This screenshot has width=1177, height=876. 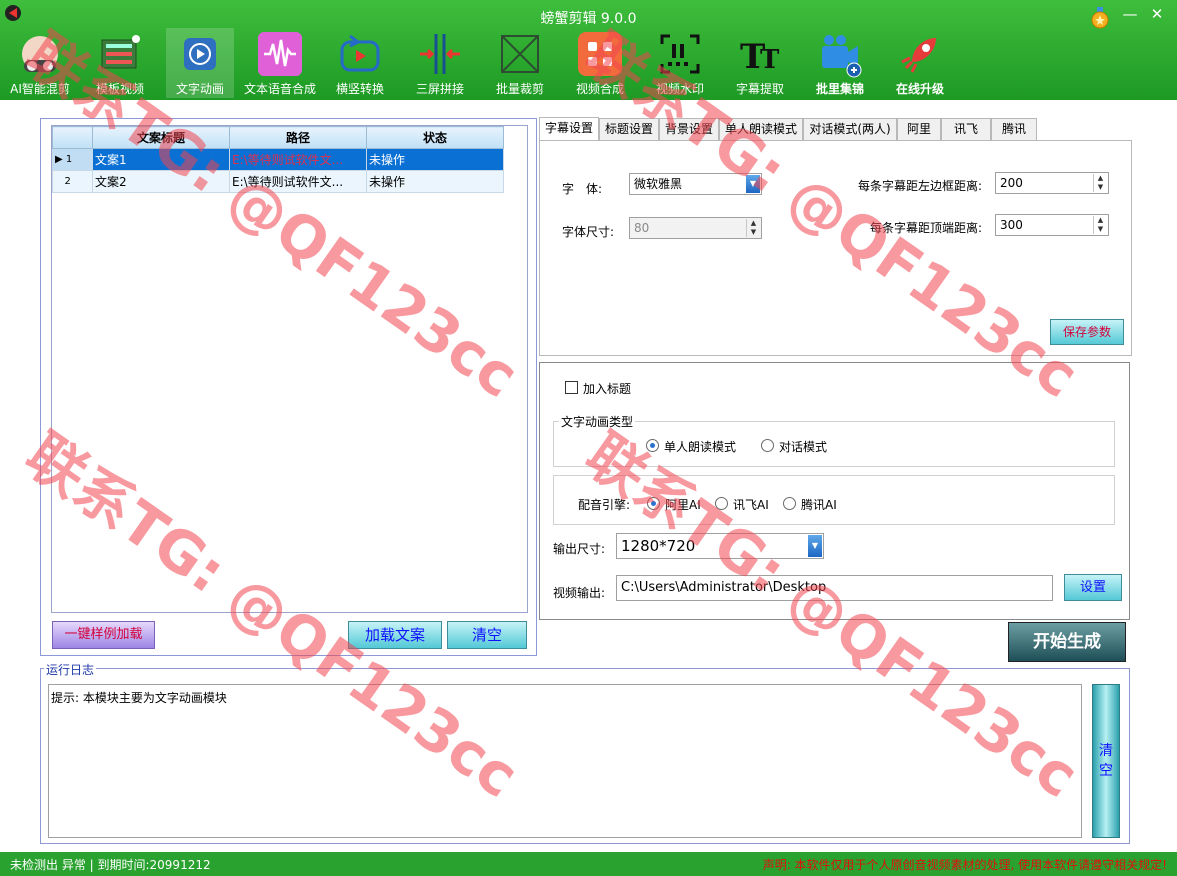 I want to click on rotate-icon, so click(x=360, y=53).